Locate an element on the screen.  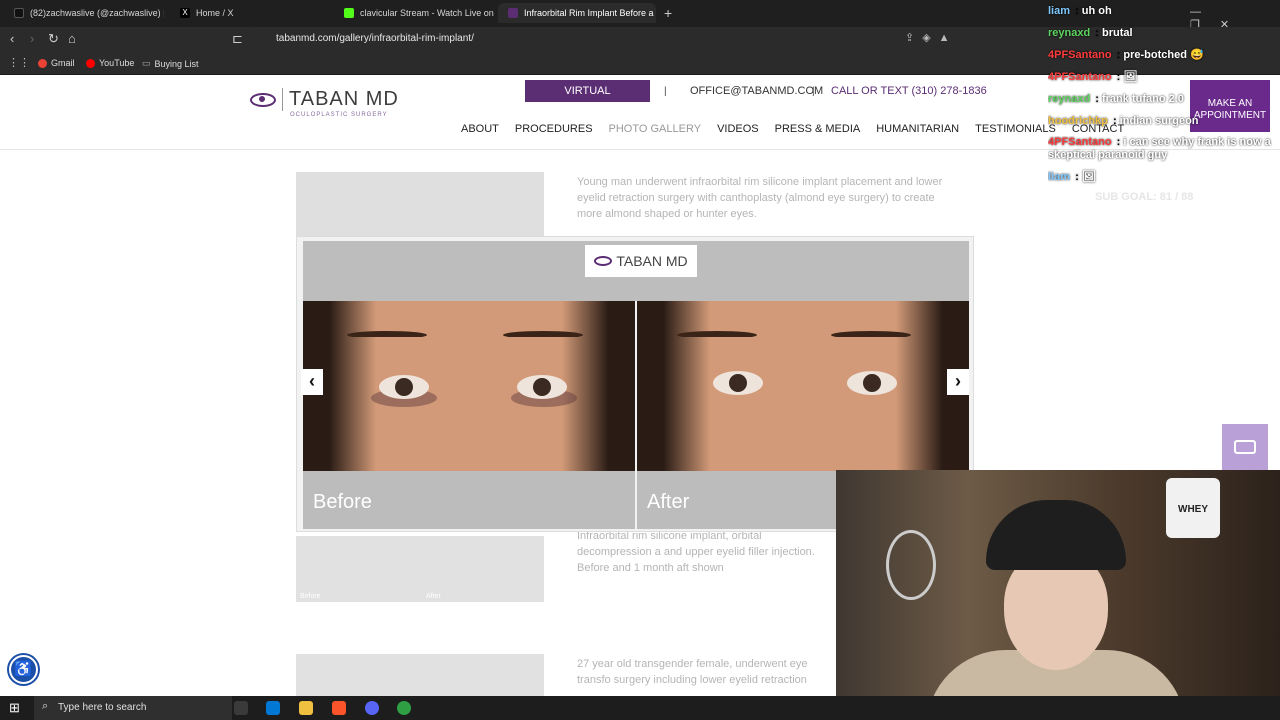
nav-procedures: PROCEDURES is located at coordinates (554, 129).